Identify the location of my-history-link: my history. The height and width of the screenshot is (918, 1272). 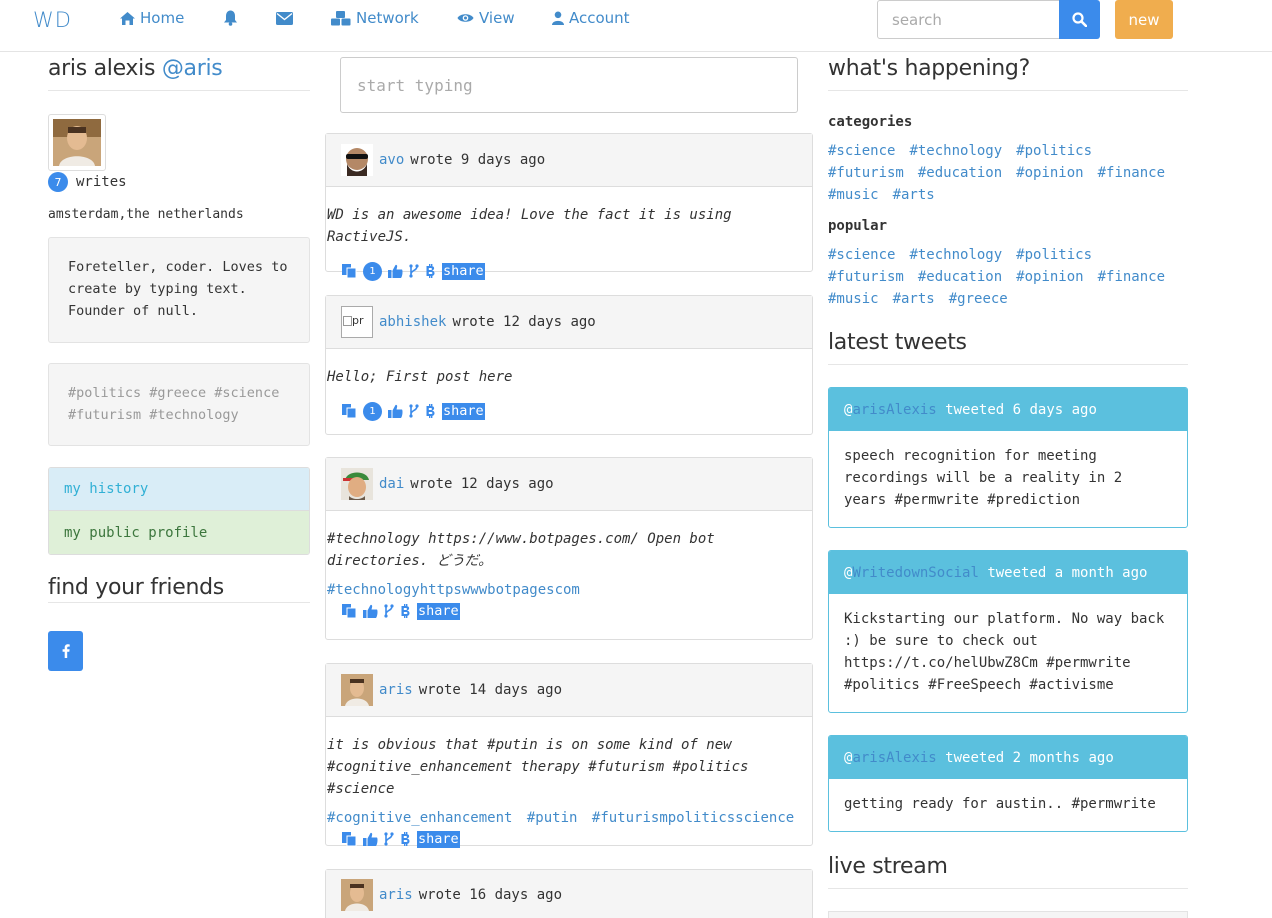
(179, 489).